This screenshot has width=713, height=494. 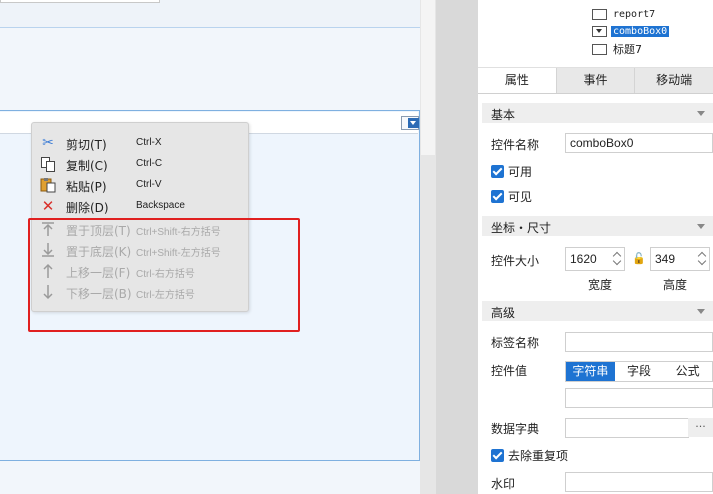 What do you see at coordinates (639, 398) in the screenshot?
I see `control-value-input` at bounding box center [639, 398].